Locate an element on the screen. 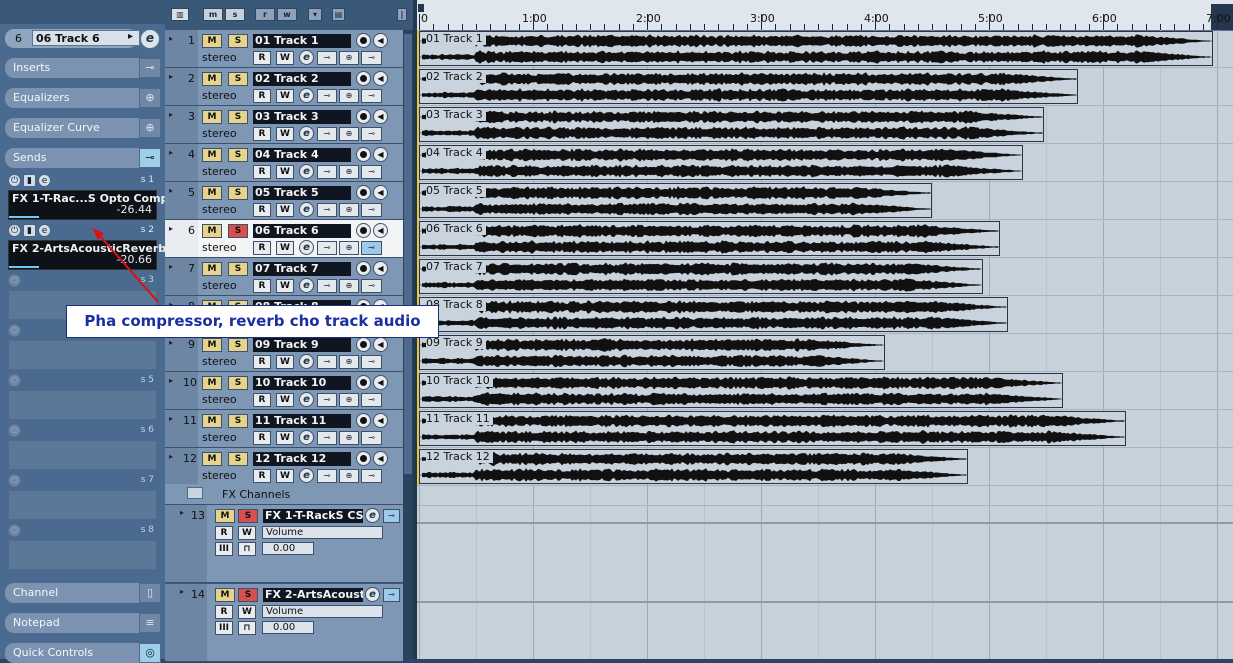  event-lane: 06 Track 6 is located at coordinates (825, 239).